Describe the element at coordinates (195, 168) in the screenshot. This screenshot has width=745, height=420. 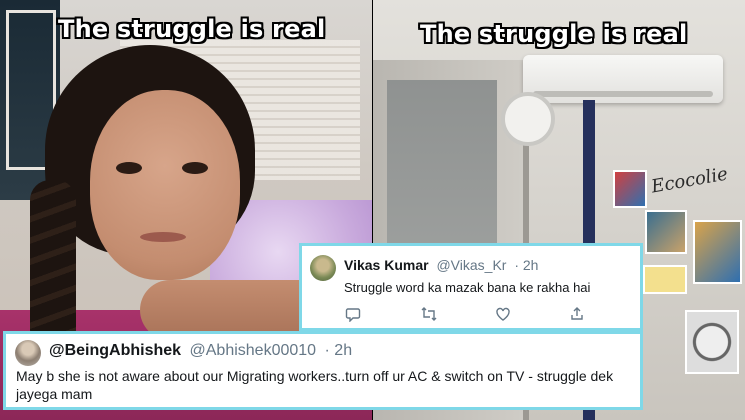
I see `right-eye` at that location.